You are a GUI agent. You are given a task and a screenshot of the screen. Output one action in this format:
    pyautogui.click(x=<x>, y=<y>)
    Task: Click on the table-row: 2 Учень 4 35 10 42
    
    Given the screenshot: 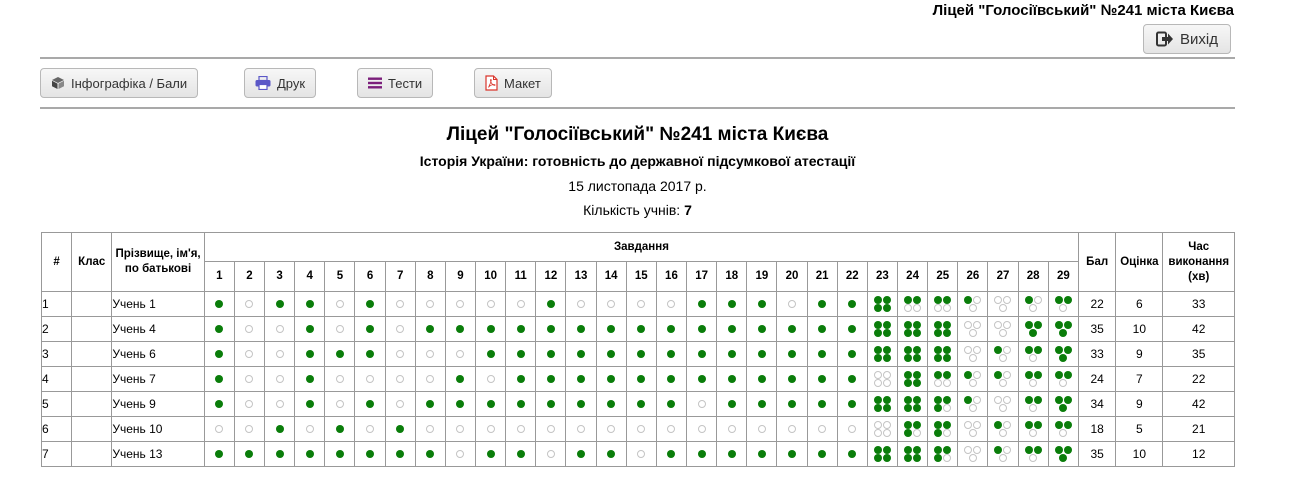 What is the action you would take?
    pyautogui.click(x=637, y=329)
    